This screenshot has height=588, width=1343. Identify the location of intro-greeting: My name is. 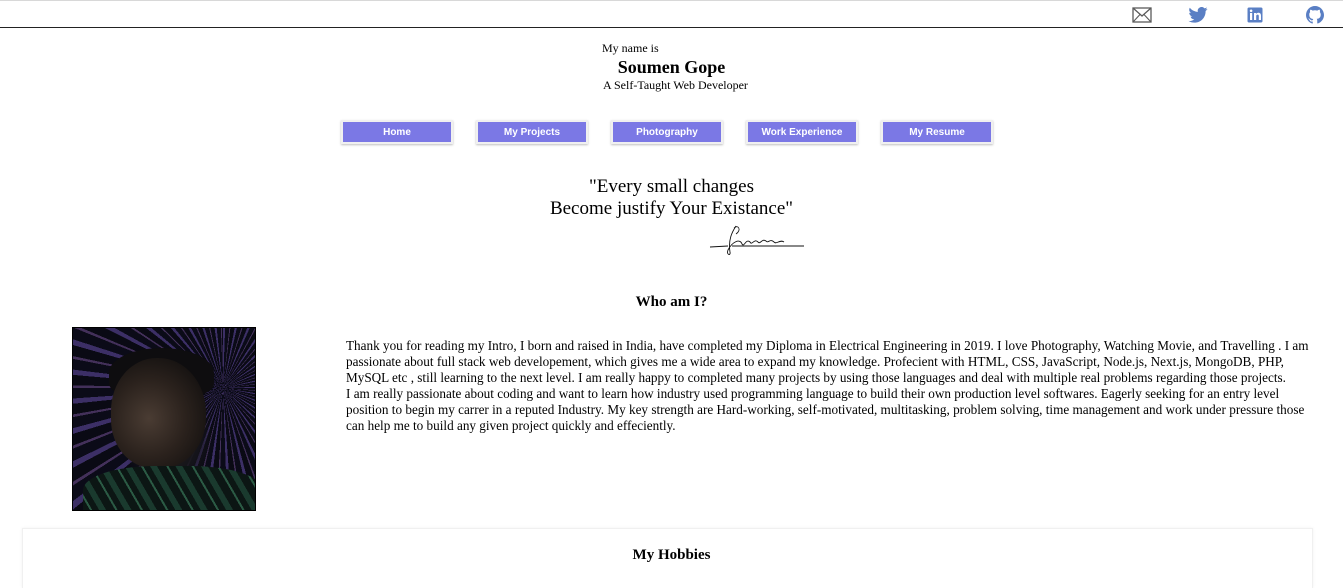
(630, 48).